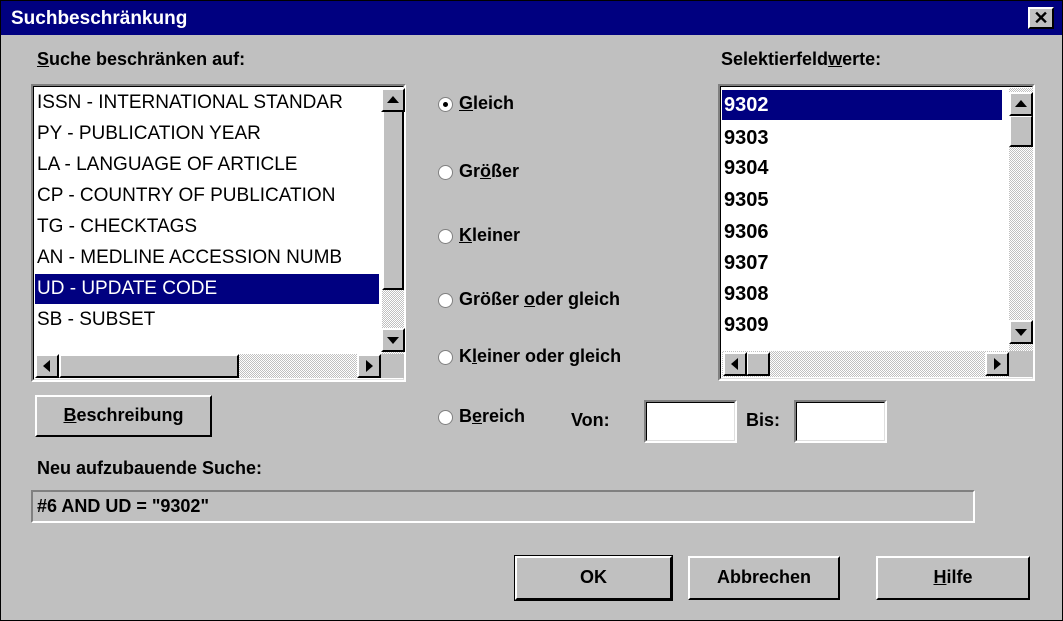  I want to click on query-label: Neu aufzubauende Suche:, so click(150, 468).